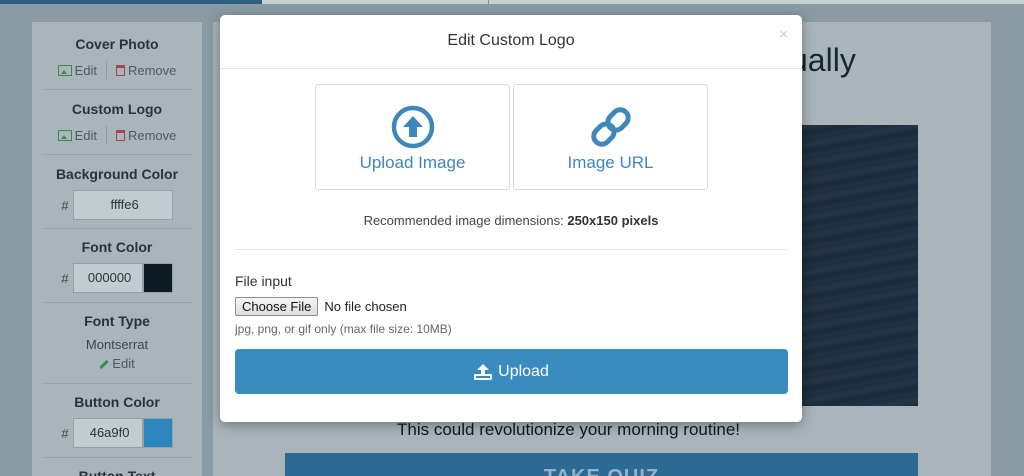 This screenshot has height=476, width=1024. I want to click on custom-logo-edit-button: Edit, so click(77, 135).